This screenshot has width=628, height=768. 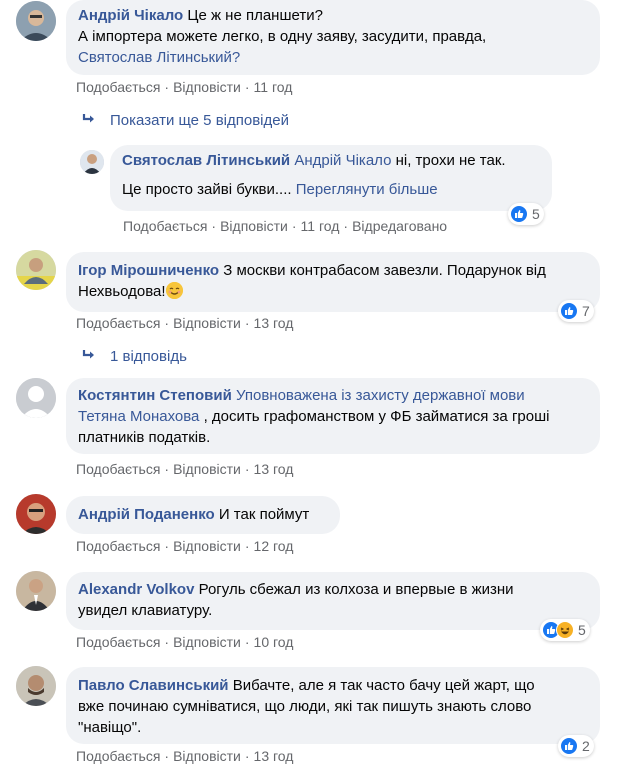 I want to click on show-more-replies: Показати ще 5 відповідей, so click(x=185, y=120).